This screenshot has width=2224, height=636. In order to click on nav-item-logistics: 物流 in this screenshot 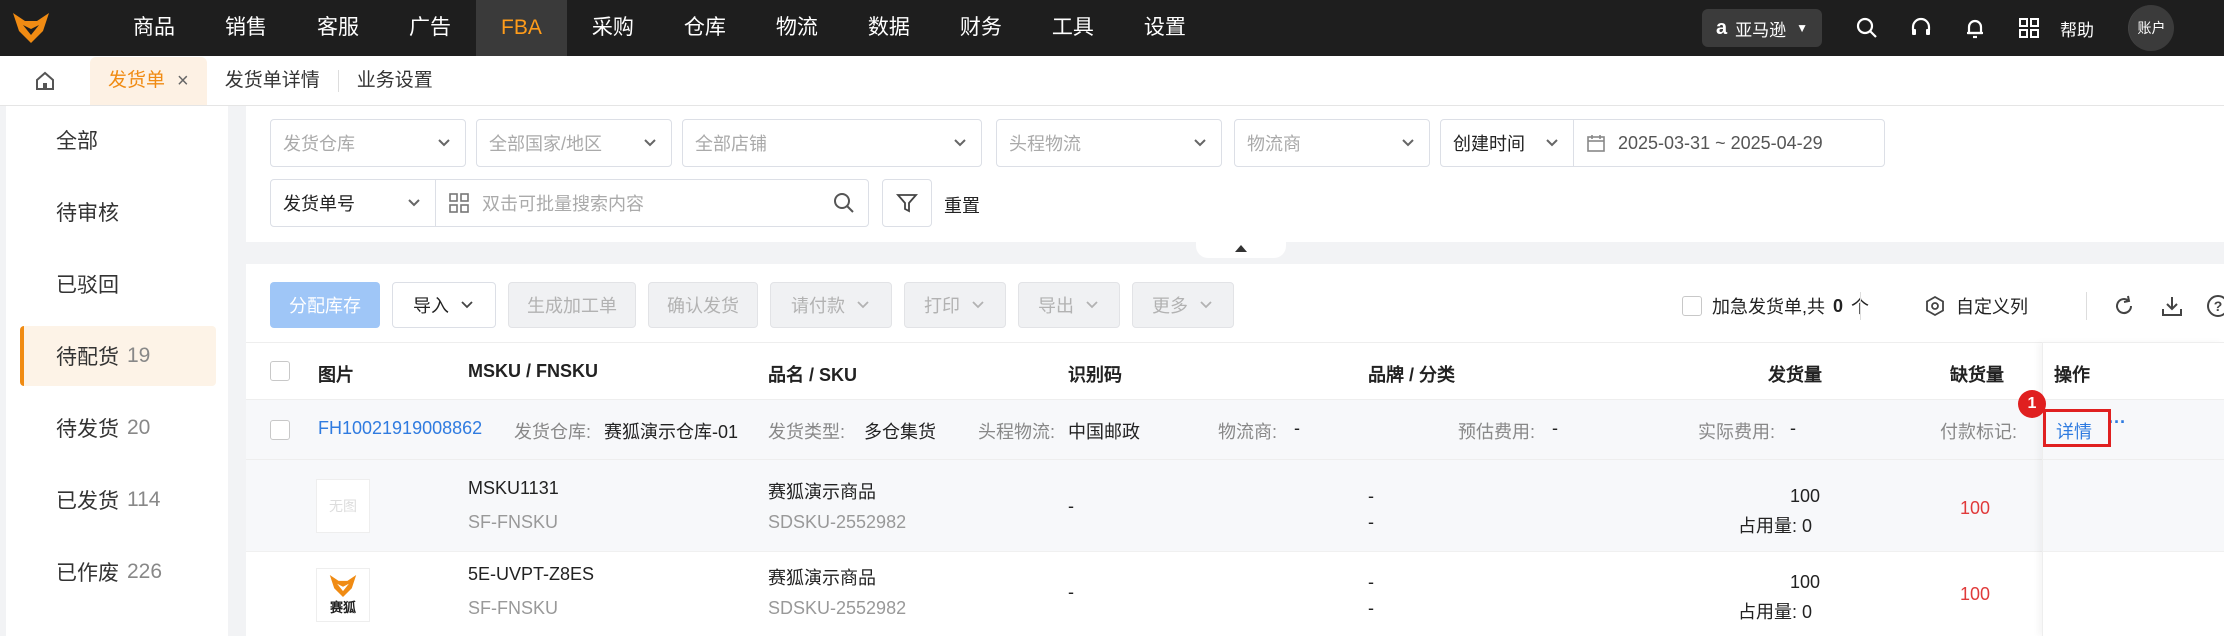, I will do `click(797, 28)`.